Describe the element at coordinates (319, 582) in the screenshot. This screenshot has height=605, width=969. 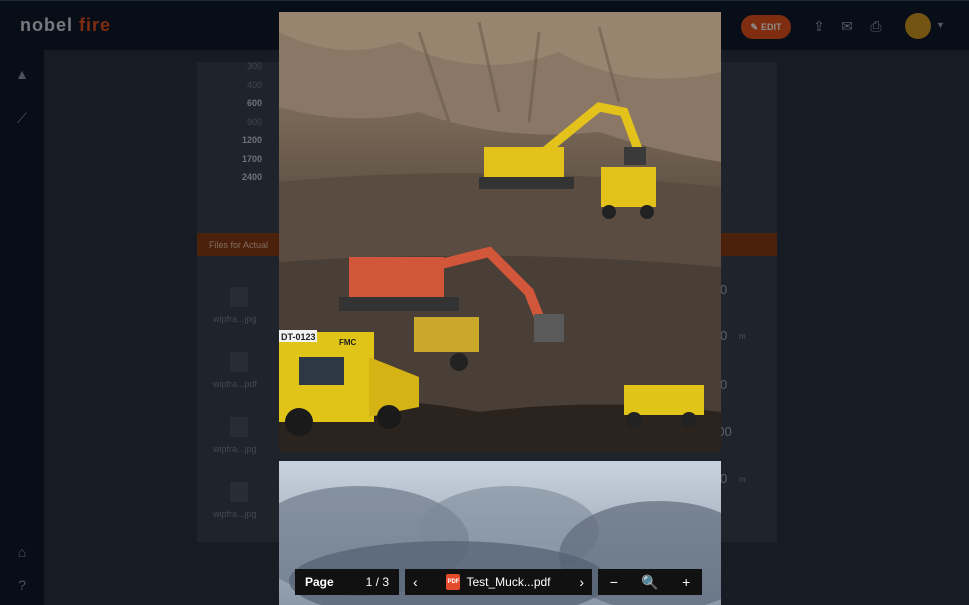
I see `page-label: Page` at that location.